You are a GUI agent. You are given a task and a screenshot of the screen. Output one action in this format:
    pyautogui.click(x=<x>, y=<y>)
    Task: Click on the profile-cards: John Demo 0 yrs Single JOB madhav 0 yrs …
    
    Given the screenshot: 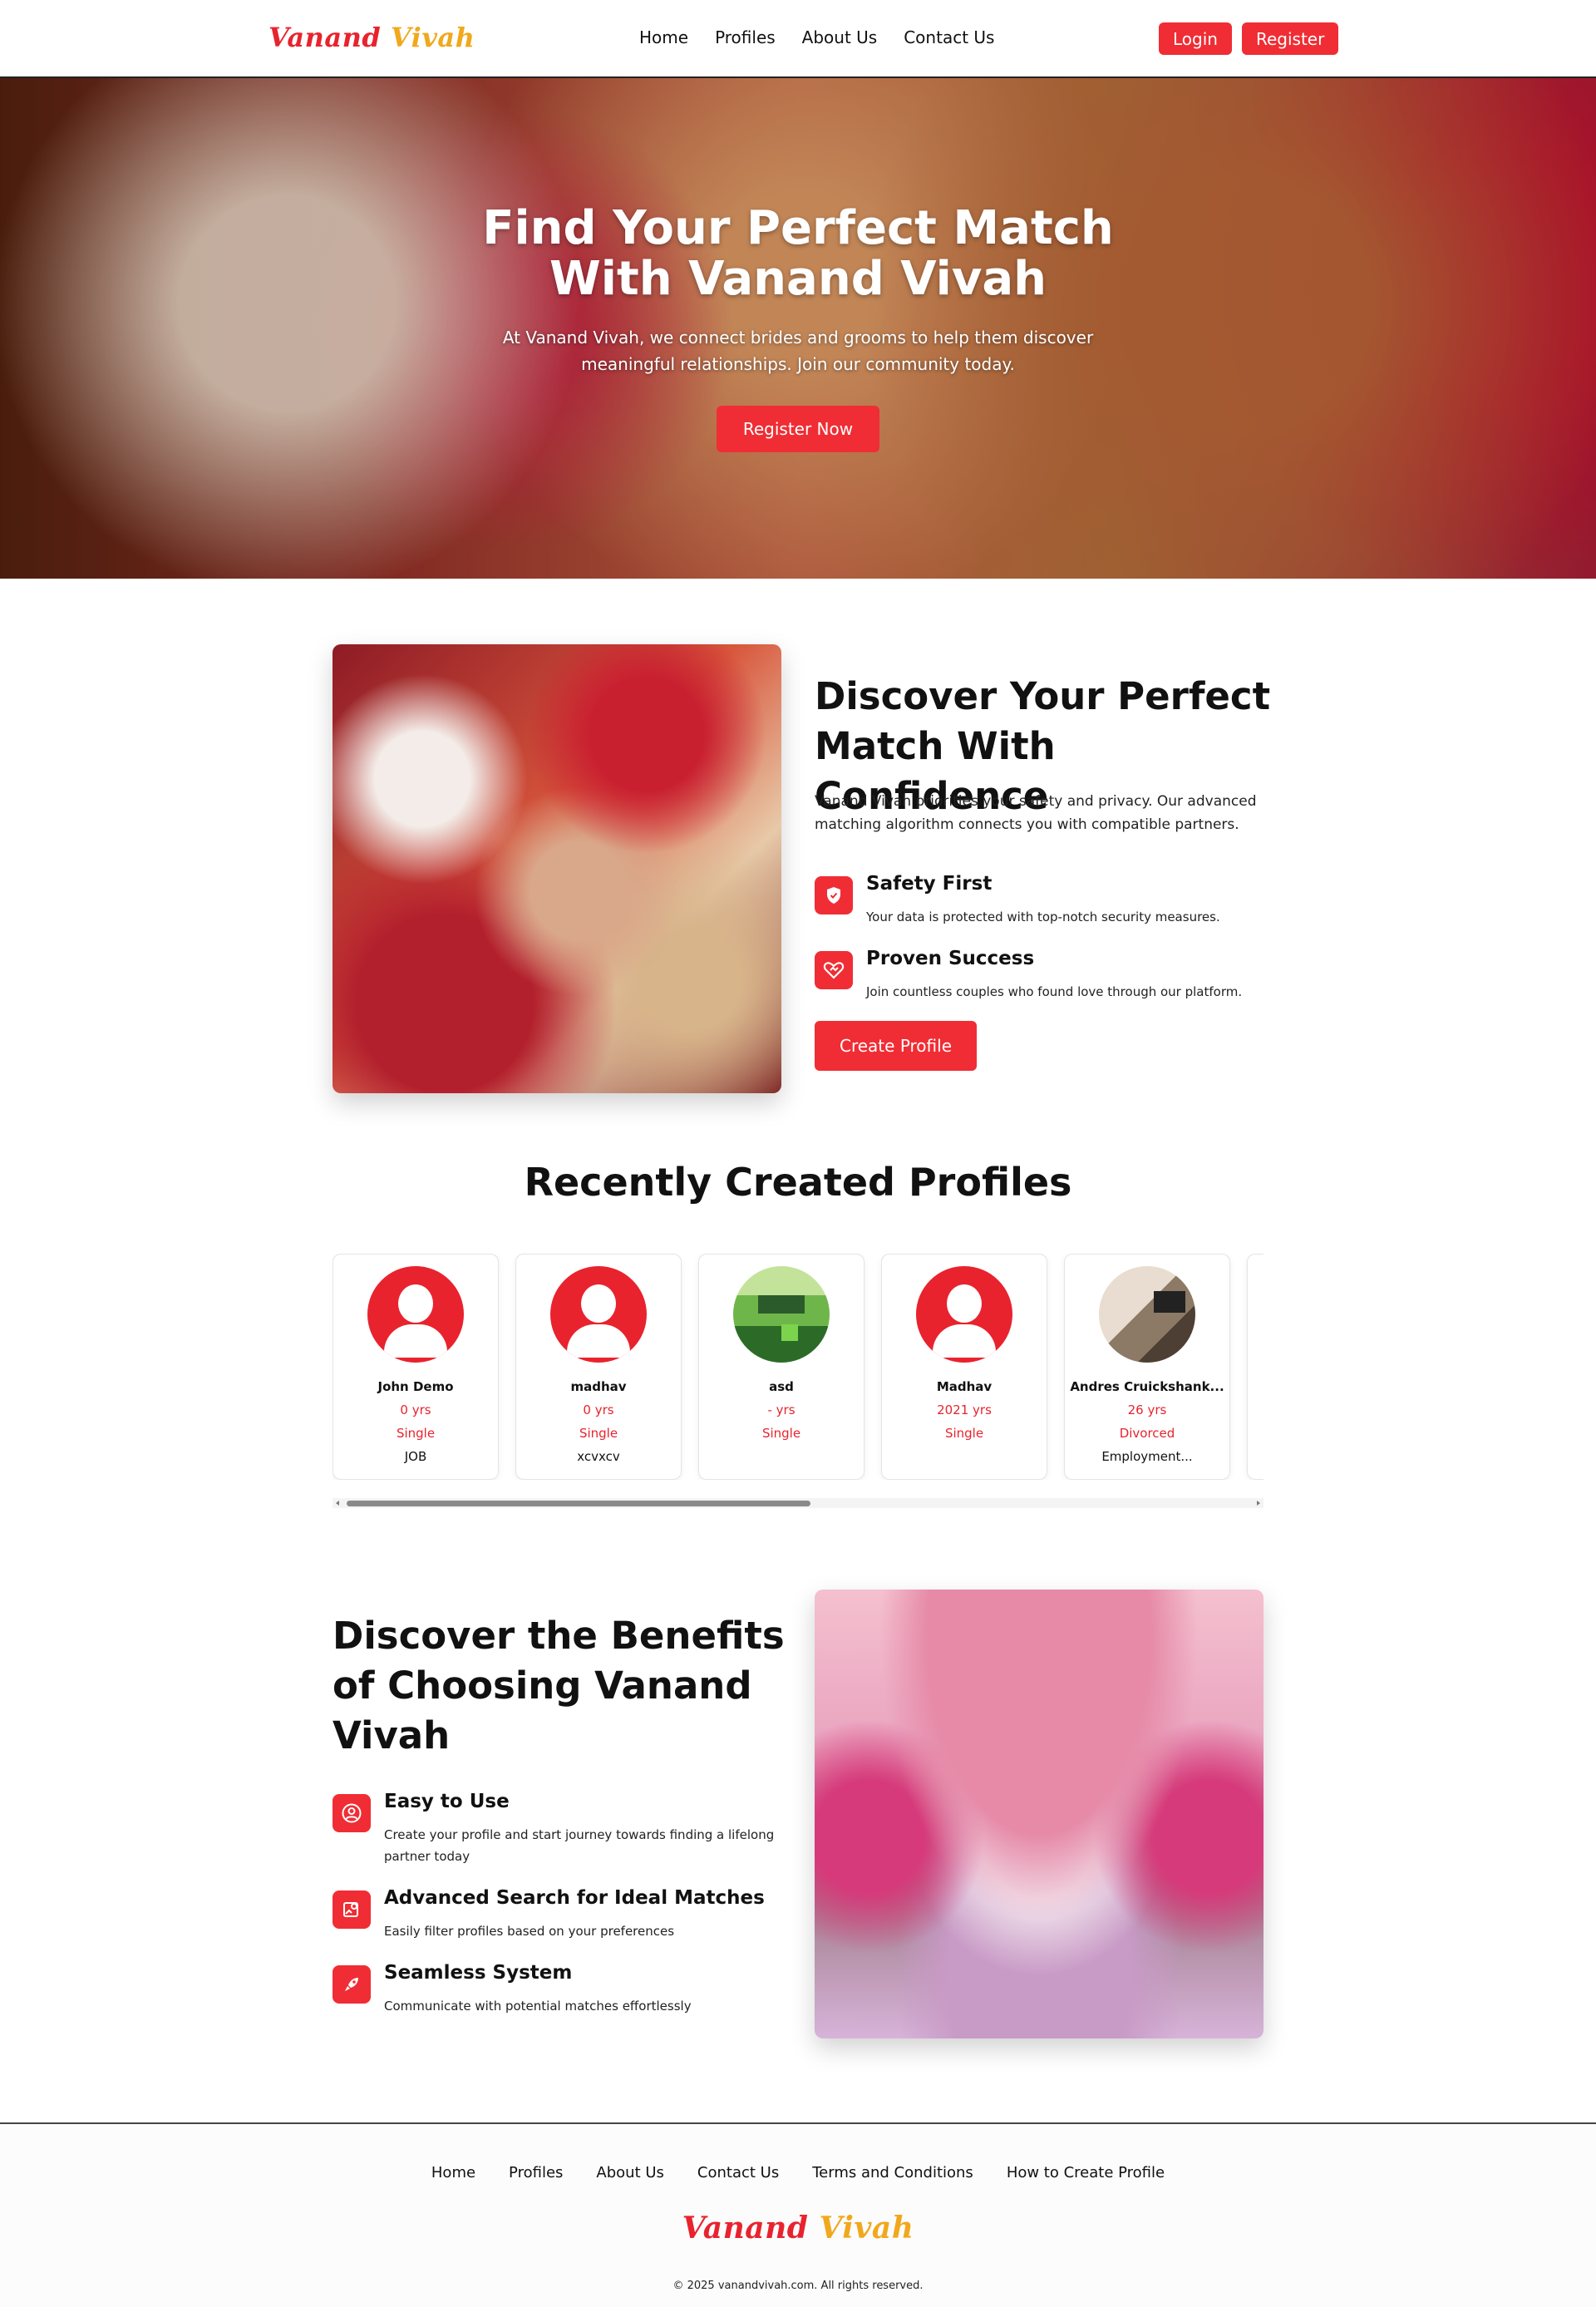 What is the action you would take?
    pyautogui.click(x=798, y=1367)
    